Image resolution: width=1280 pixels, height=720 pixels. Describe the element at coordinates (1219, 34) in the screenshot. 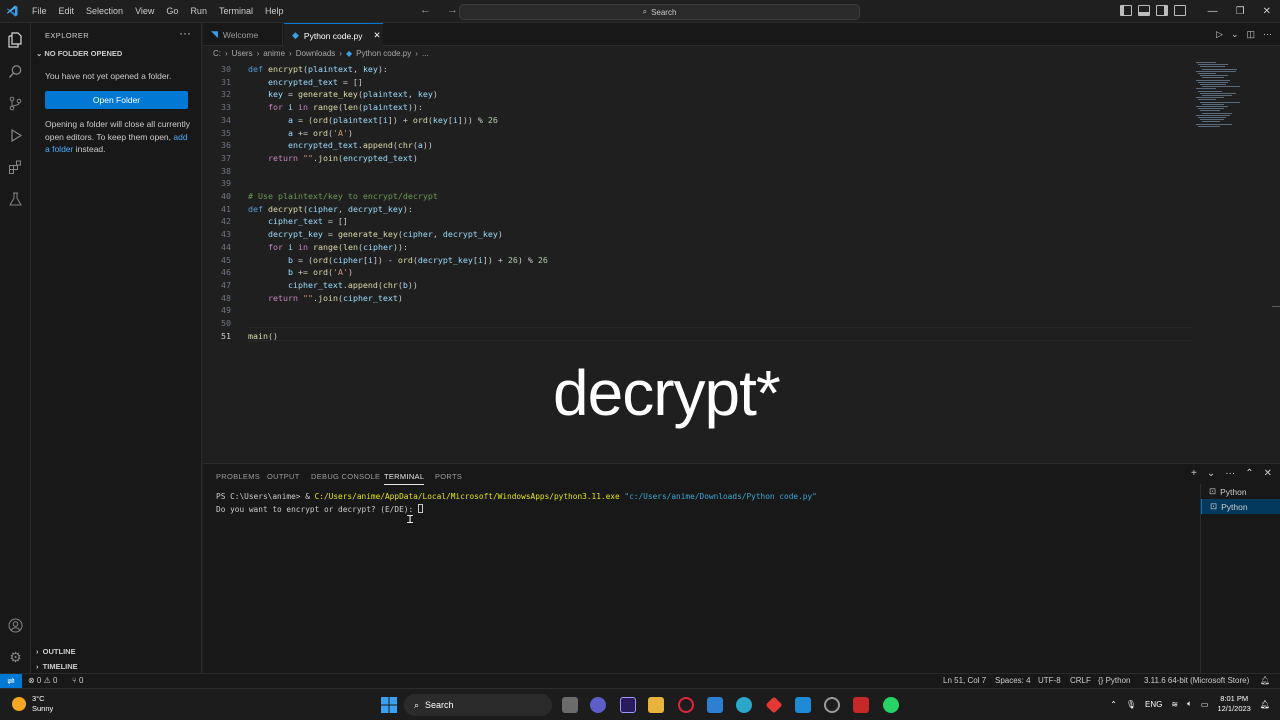

I see `run-file-icon: ▷` at that location.